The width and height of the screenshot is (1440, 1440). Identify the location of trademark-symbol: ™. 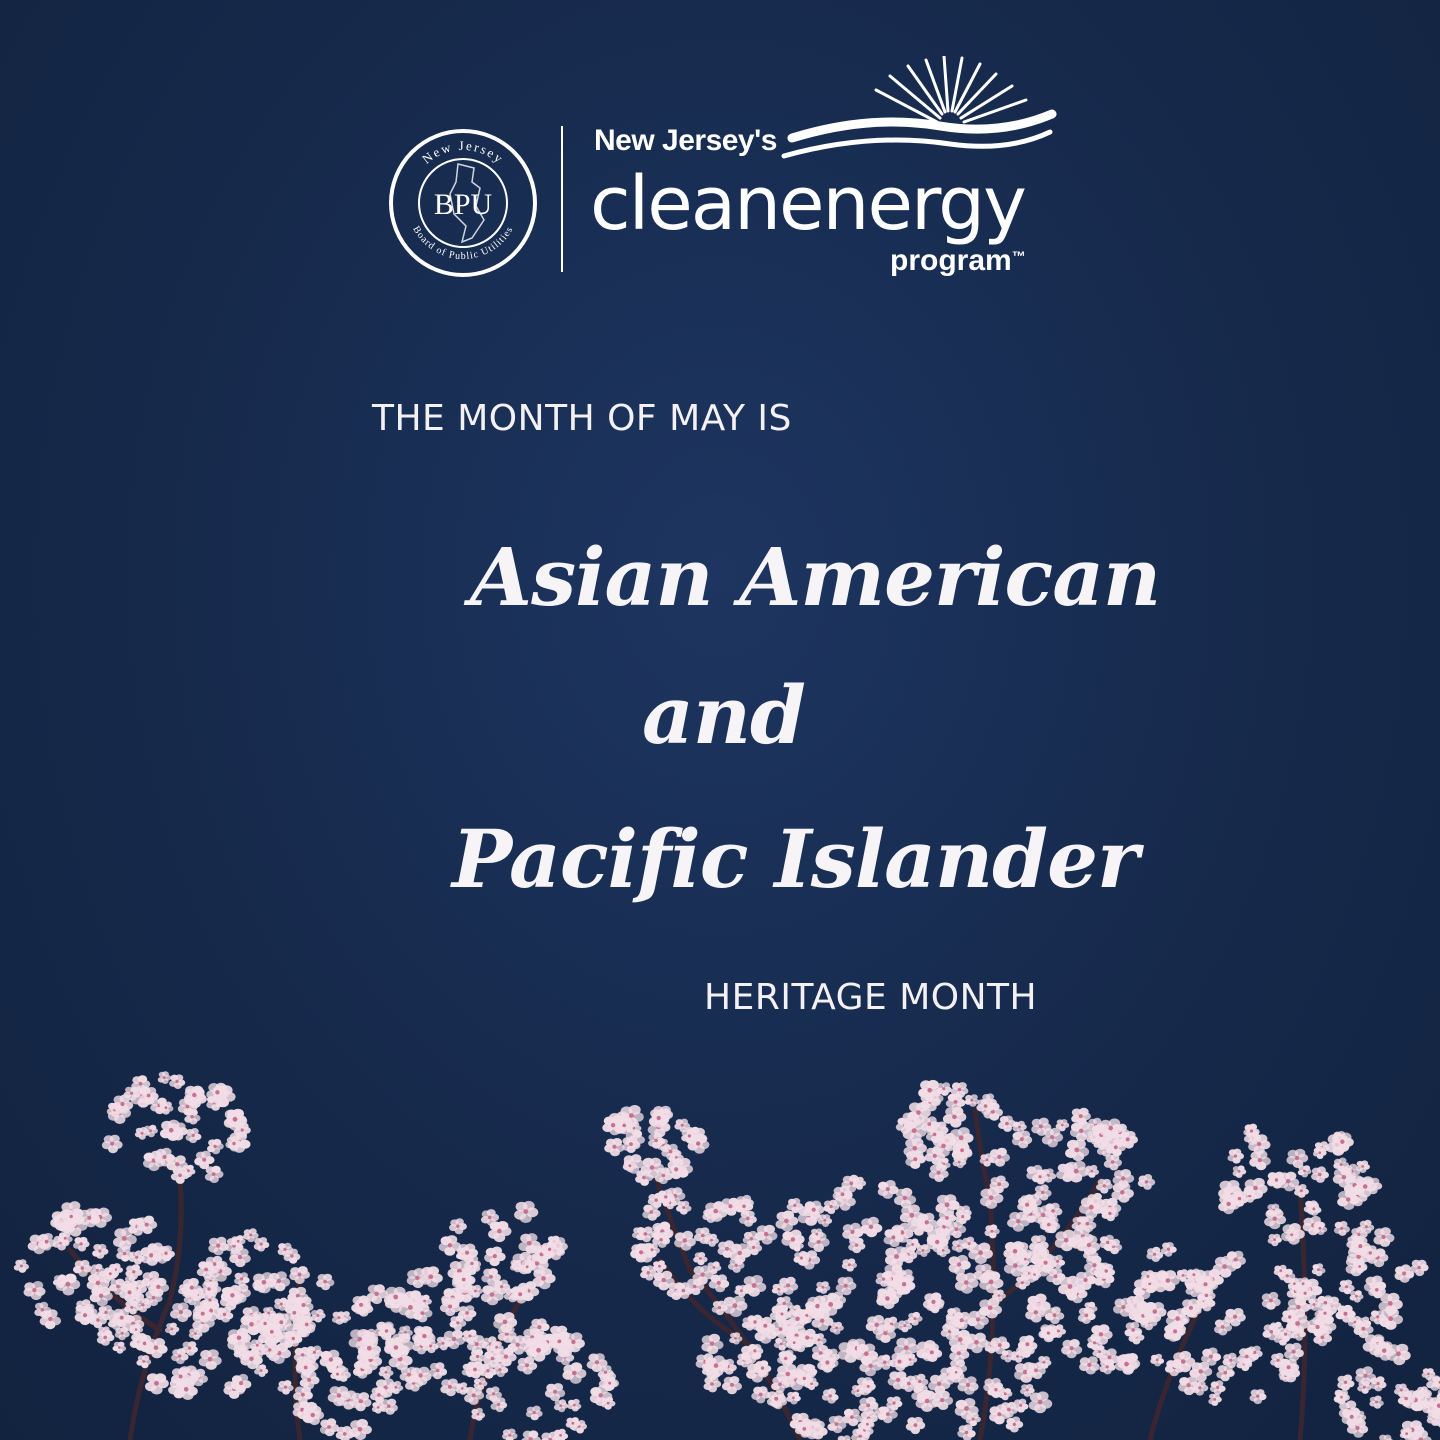
(1018, 256).